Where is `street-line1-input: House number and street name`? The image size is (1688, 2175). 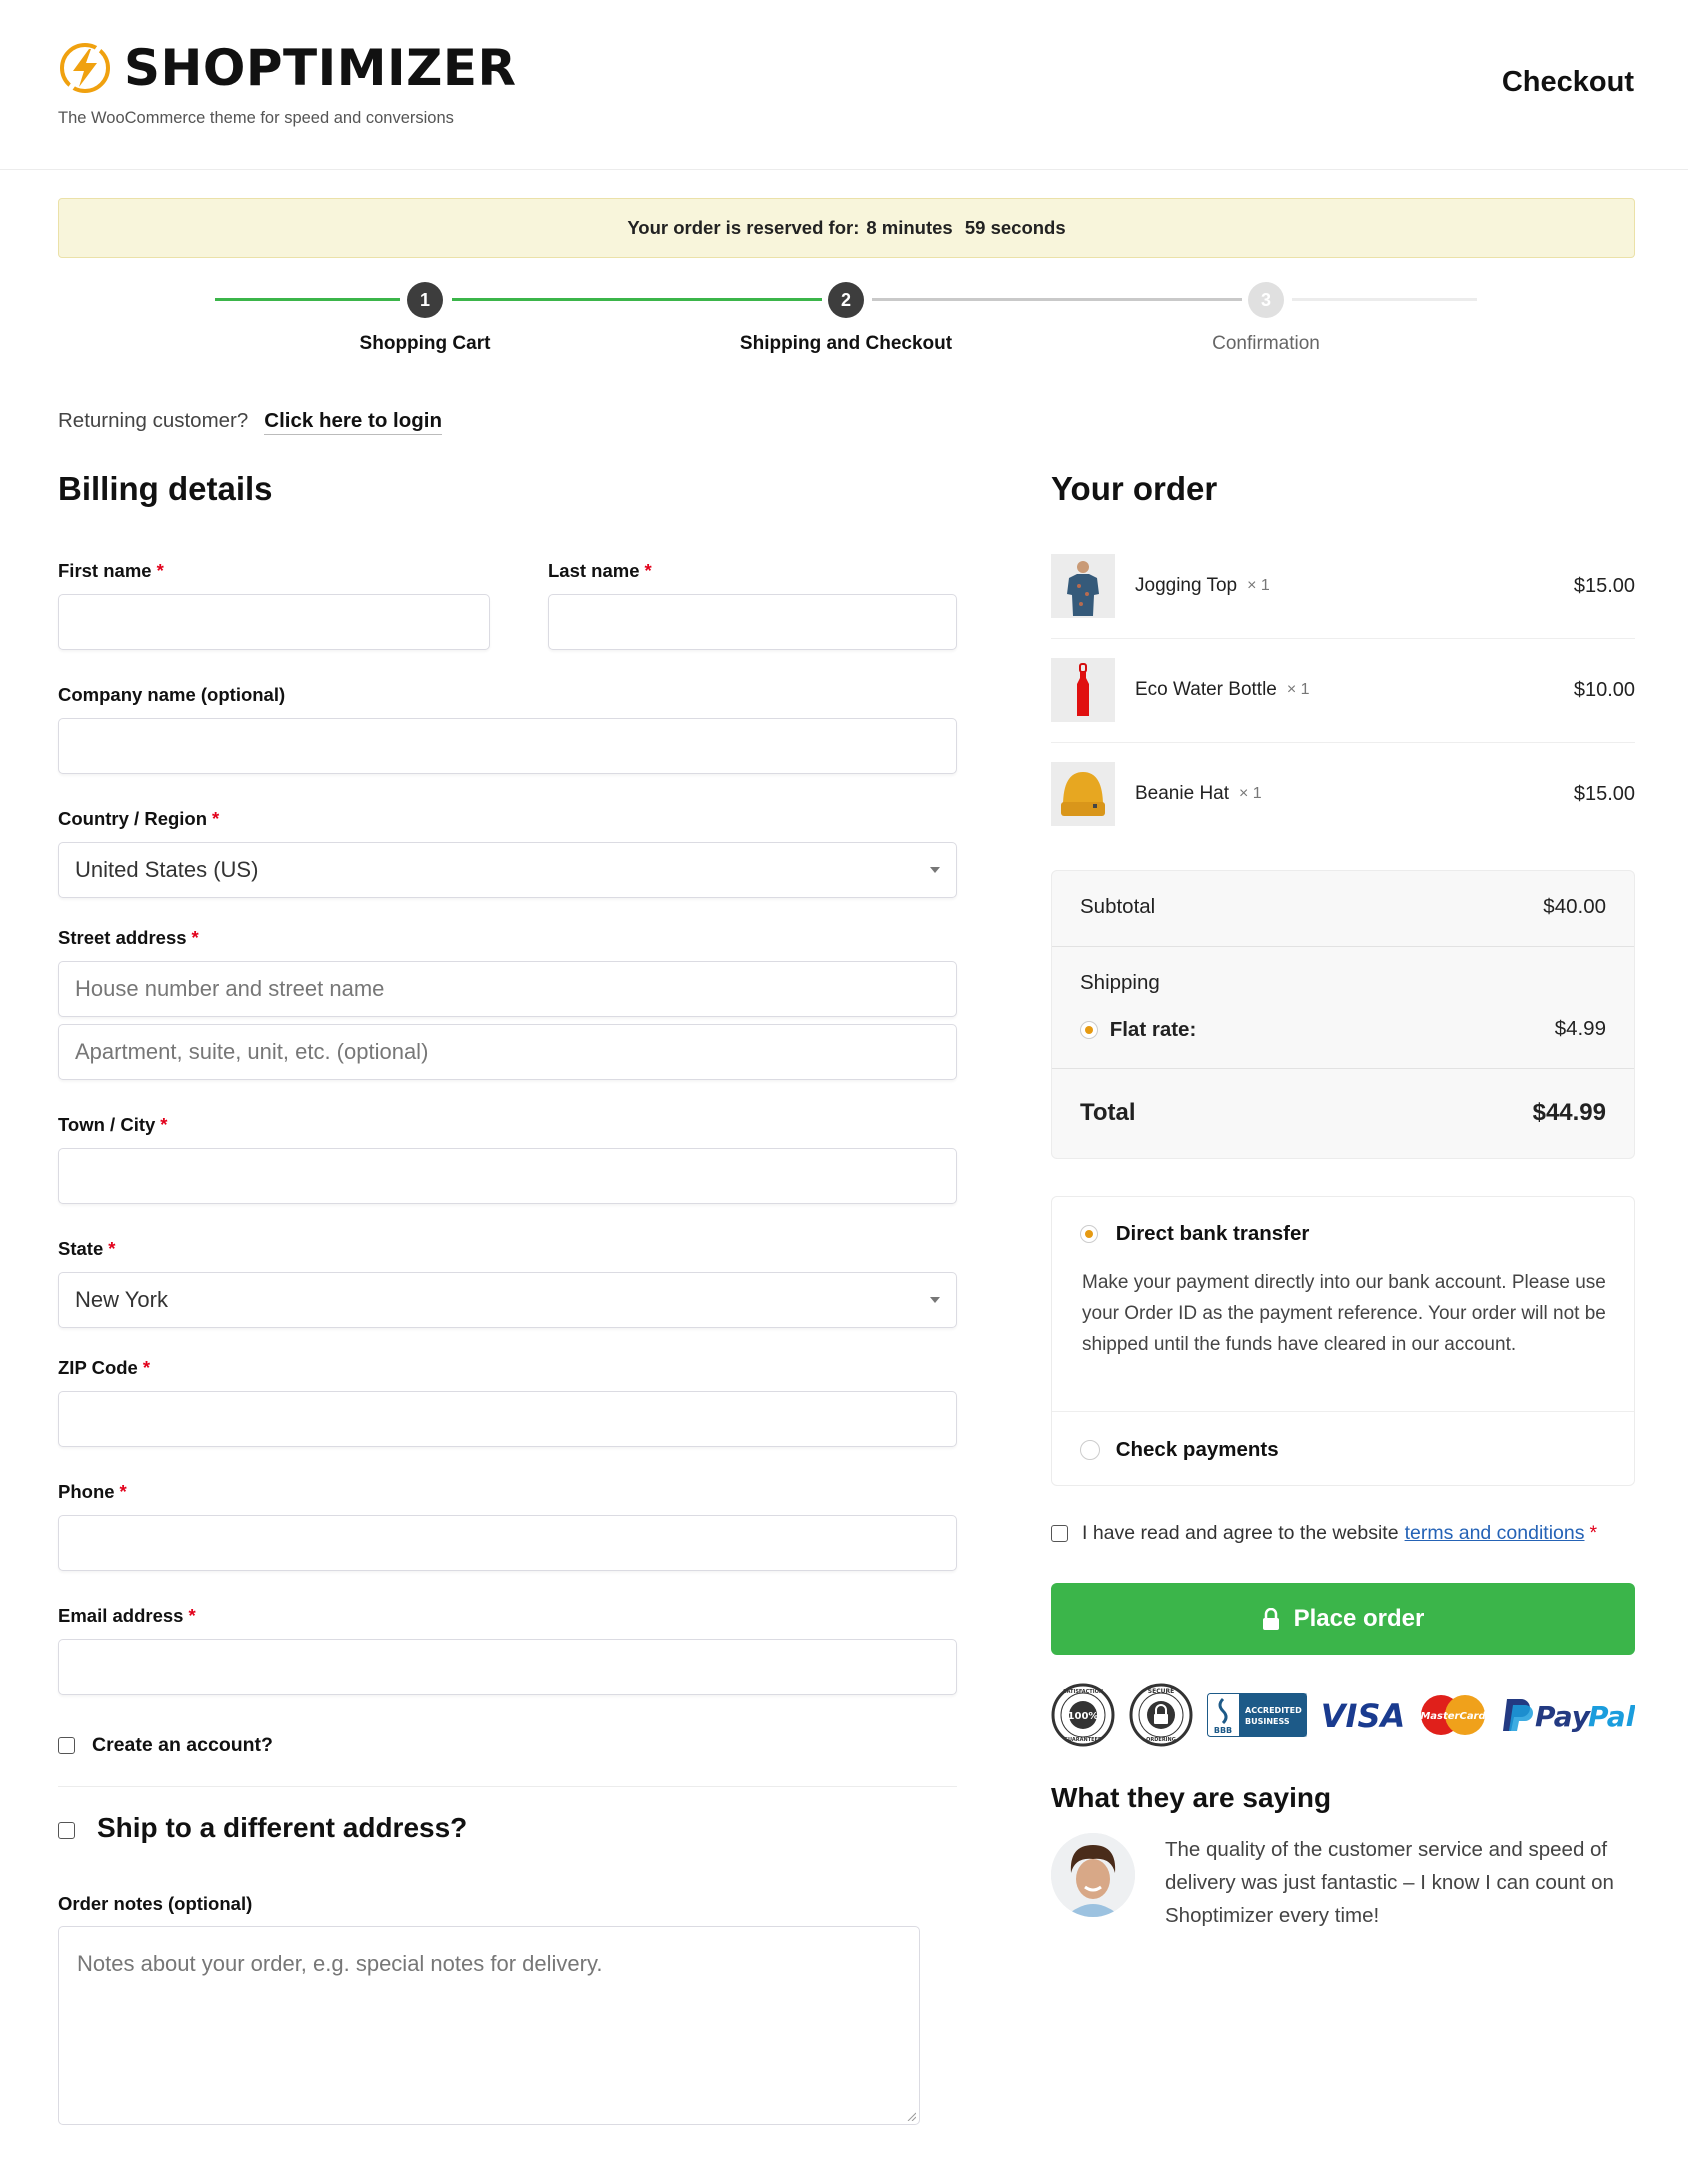
street-line1-input: House number and street name is located at coordinates (507, 989).